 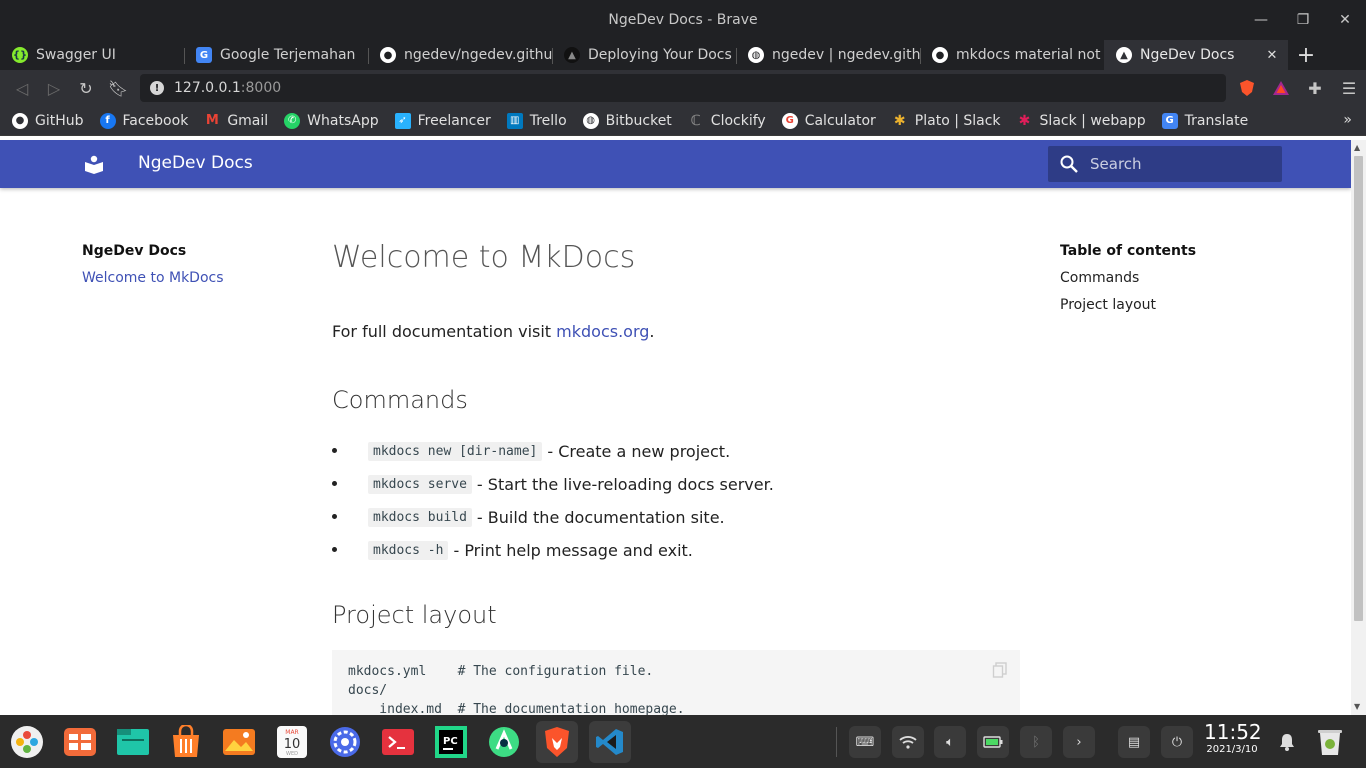 I want to click on bluetooth-icon: ᛒ, so click(x=1036, y=742).